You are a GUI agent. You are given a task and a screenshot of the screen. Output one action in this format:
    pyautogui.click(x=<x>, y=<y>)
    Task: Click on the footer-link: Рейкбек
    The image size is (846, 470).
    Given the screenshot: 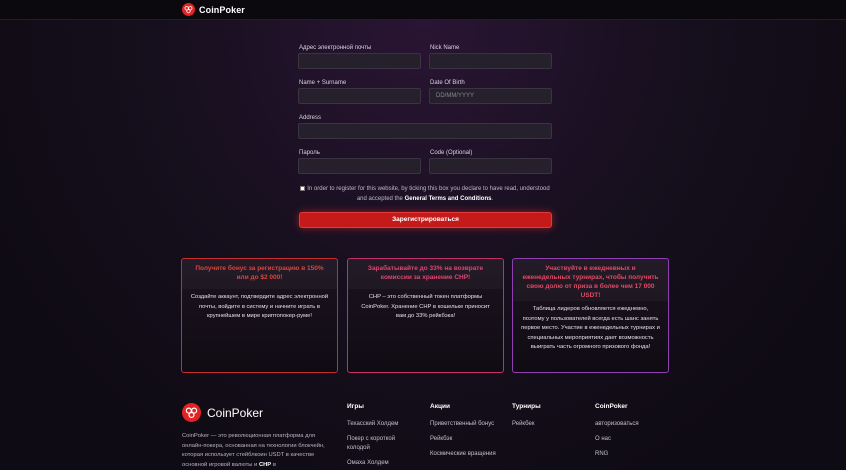 What is the action you would take?
    pyautogui.click(x=552, y=424)
    